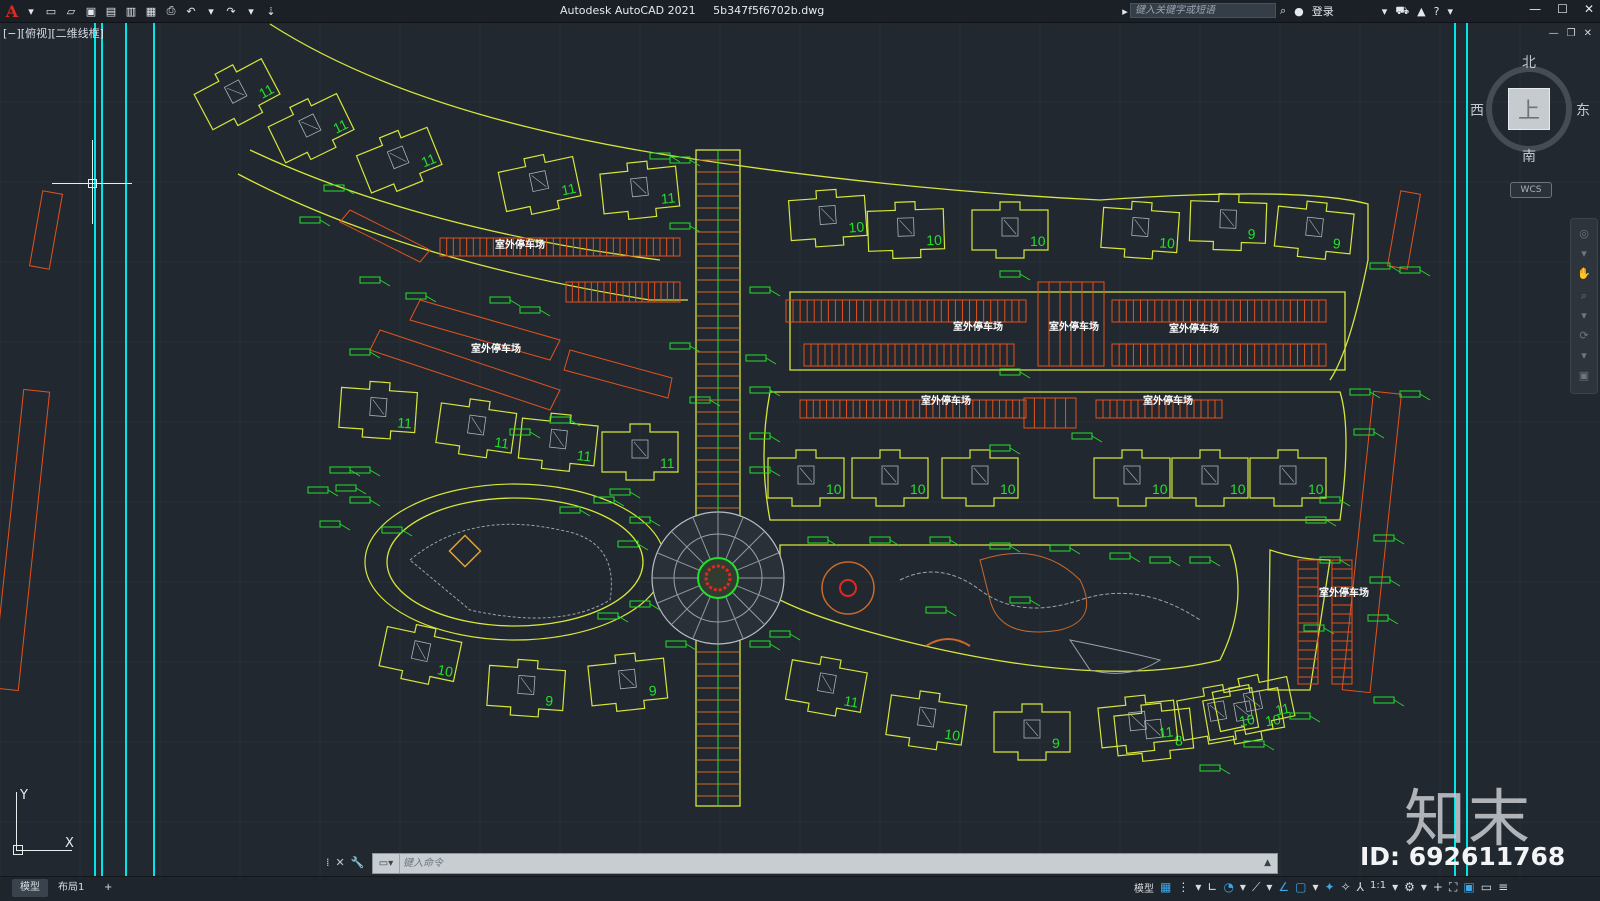 The width and height of the screenshot is (1600, 901). Describe the element at coordinates (49, 823) in the screenshot. I see `ucs-icon: Y X` at that location.